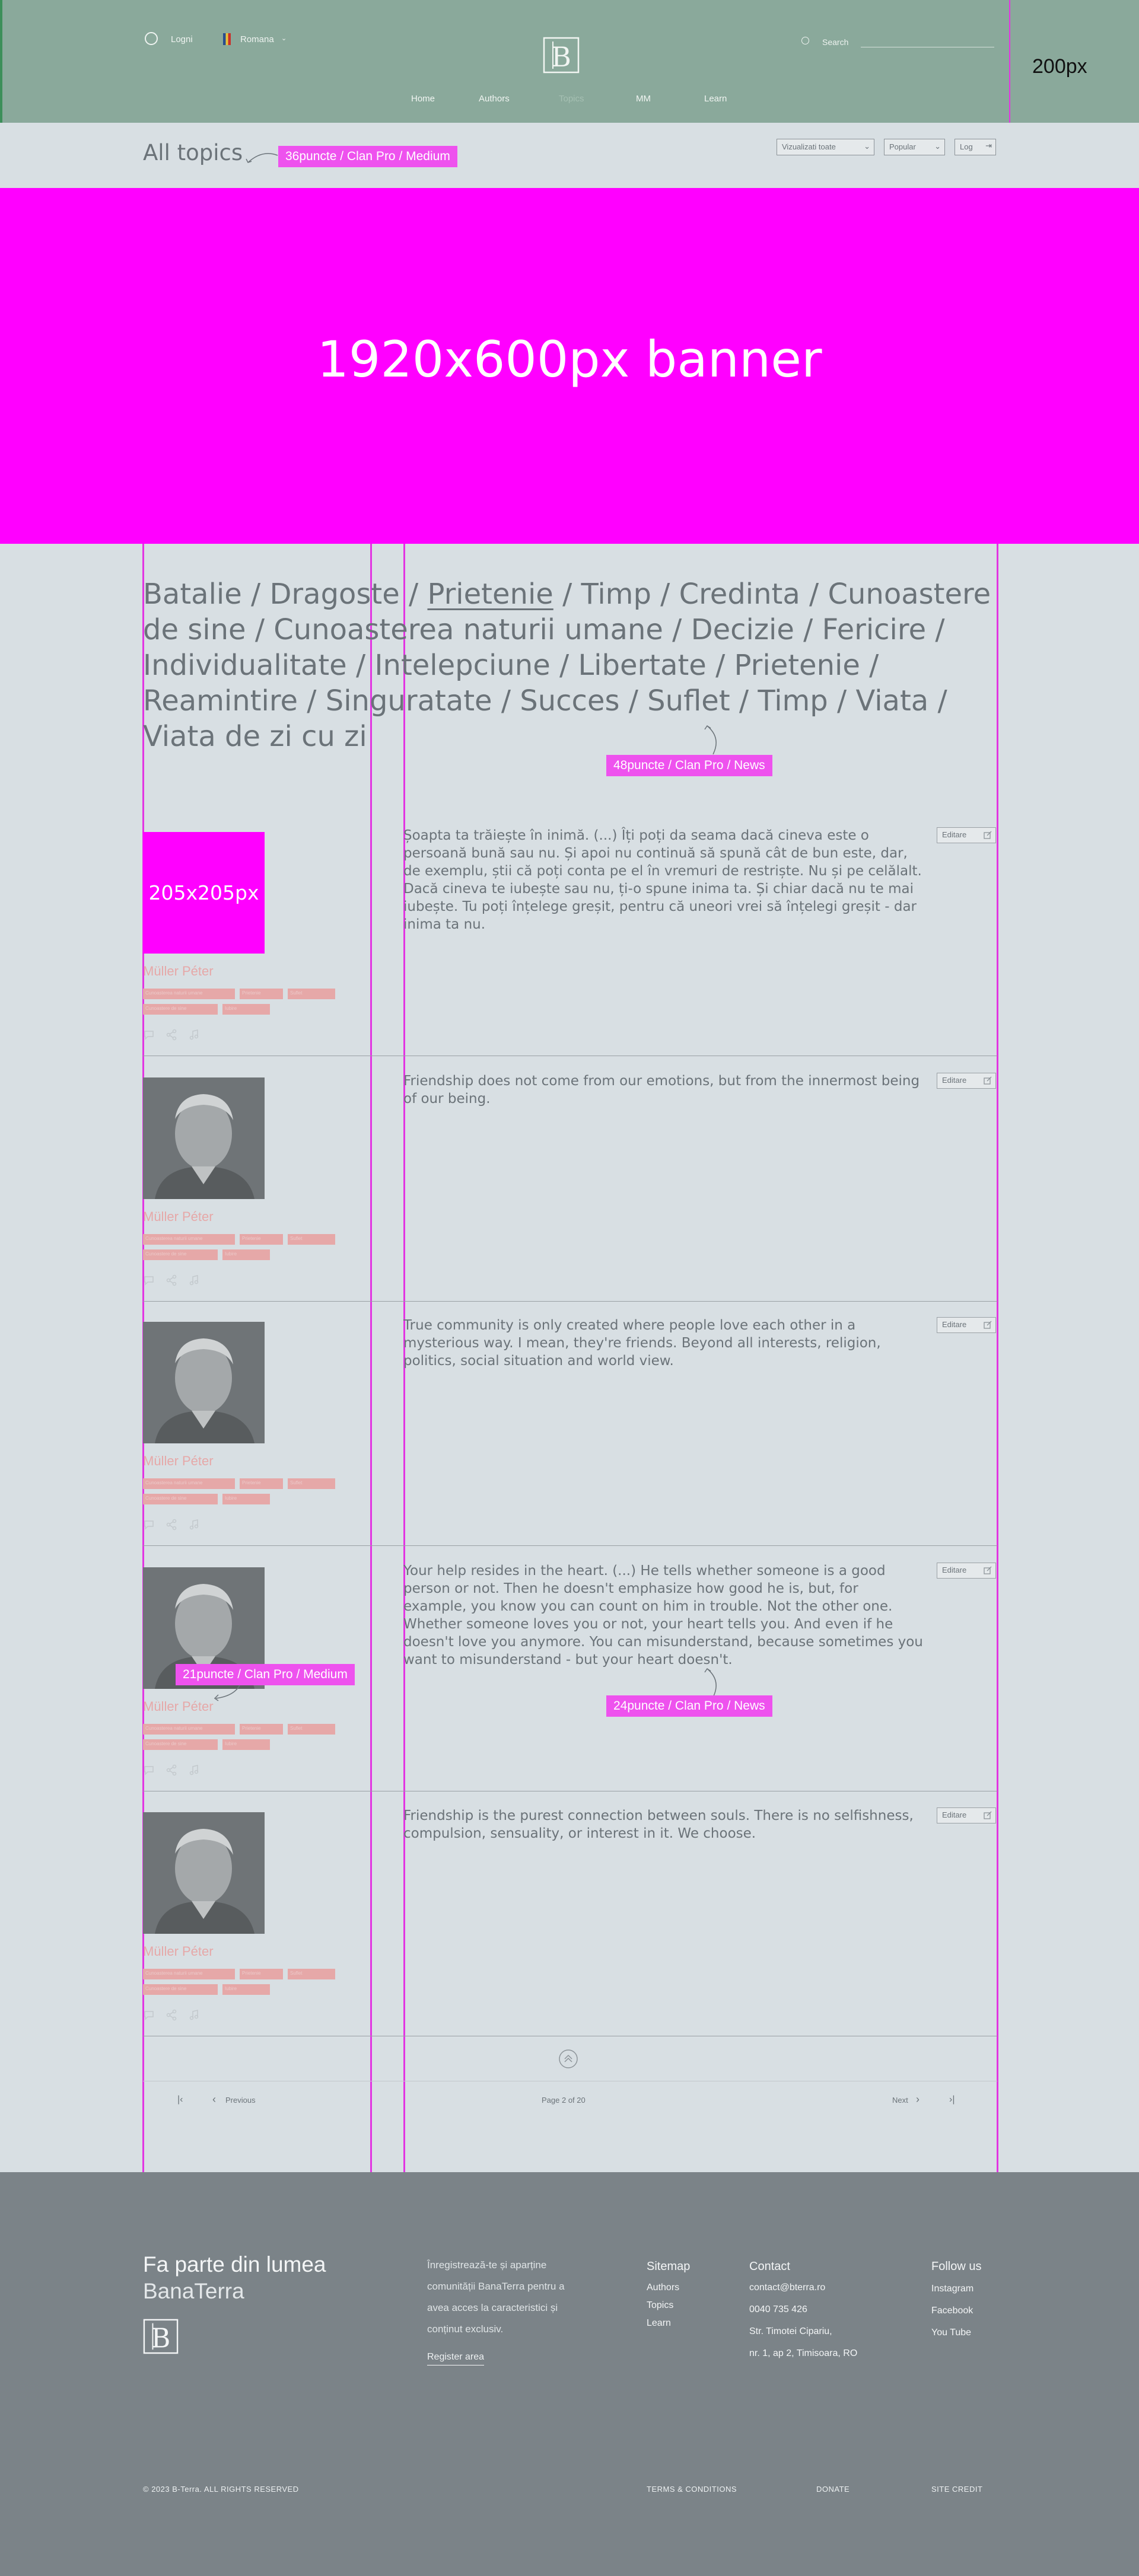  What do you see at coordinates (891, 701) in the screenshot?
I see `topic-link: Viata` at bounding box center [891, 701].